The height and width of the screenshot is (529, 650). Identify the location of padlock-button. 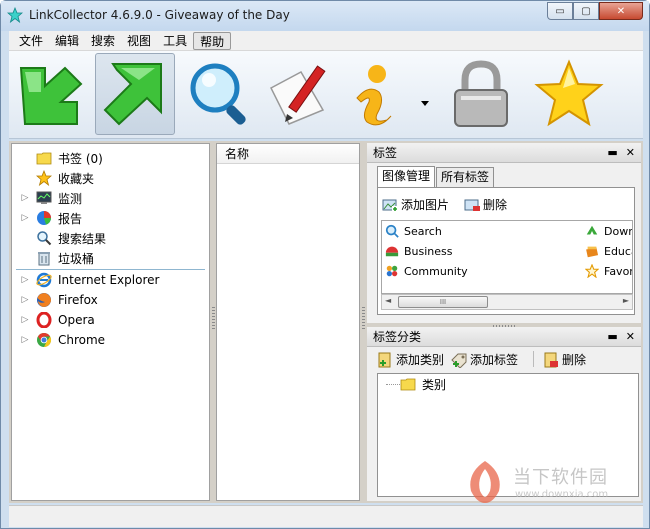
(481, 94).